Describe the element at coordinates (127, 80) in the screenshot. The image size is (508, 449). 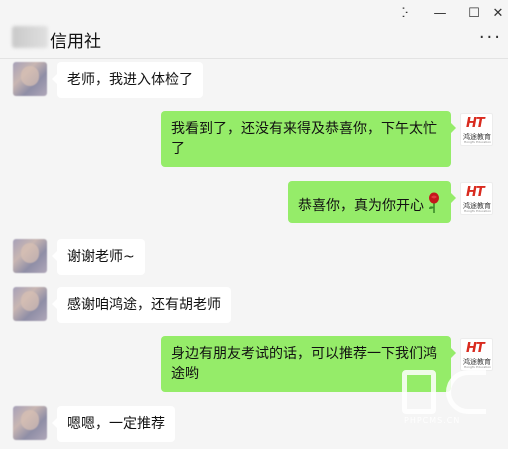
I see `message-bubble: 老师，我进入体检了` at that location.